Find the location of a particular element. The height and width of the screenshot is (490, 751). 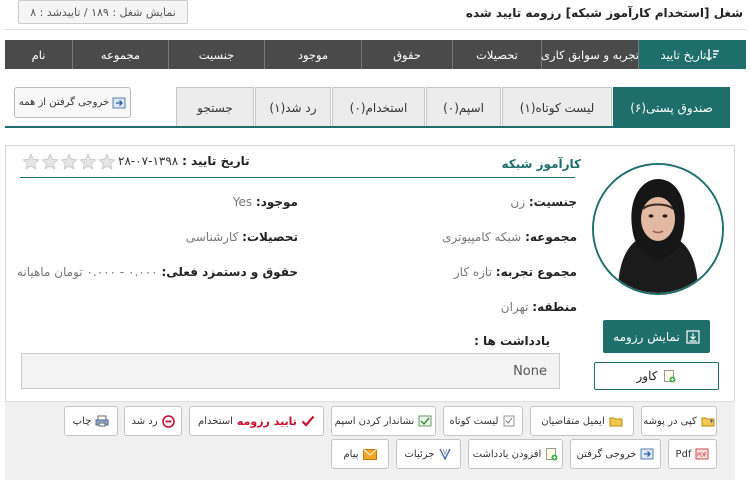

pdf-button: Pdf PDF is located at coordinates (692, 454).